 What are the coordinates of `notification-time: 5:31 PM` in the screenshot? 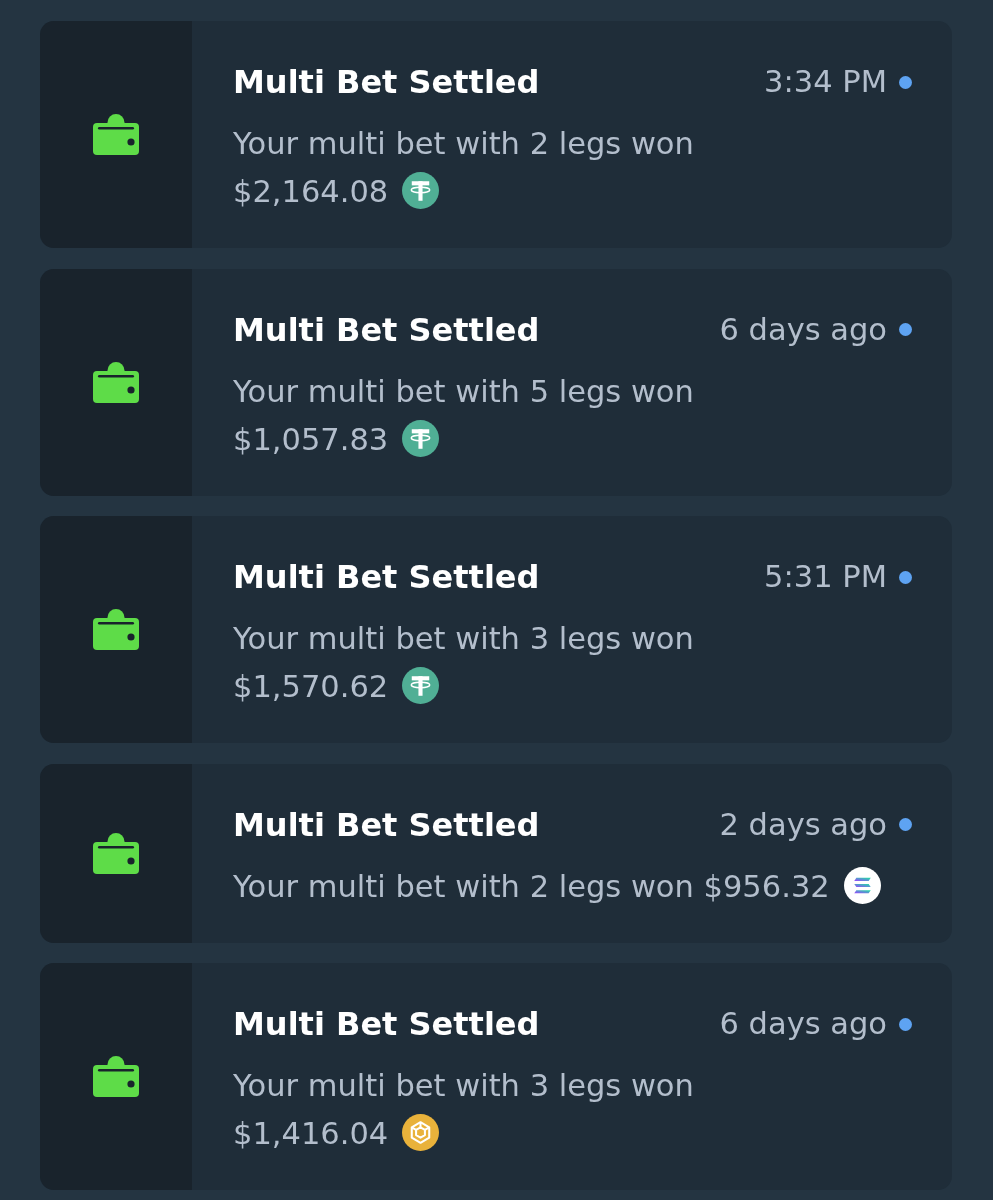 It's located at (825, 577).